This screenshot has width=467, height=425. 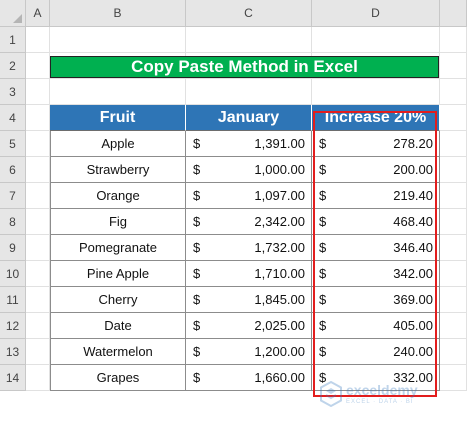 I want to click on row-header-13: 13, so click(x=13, y=352).